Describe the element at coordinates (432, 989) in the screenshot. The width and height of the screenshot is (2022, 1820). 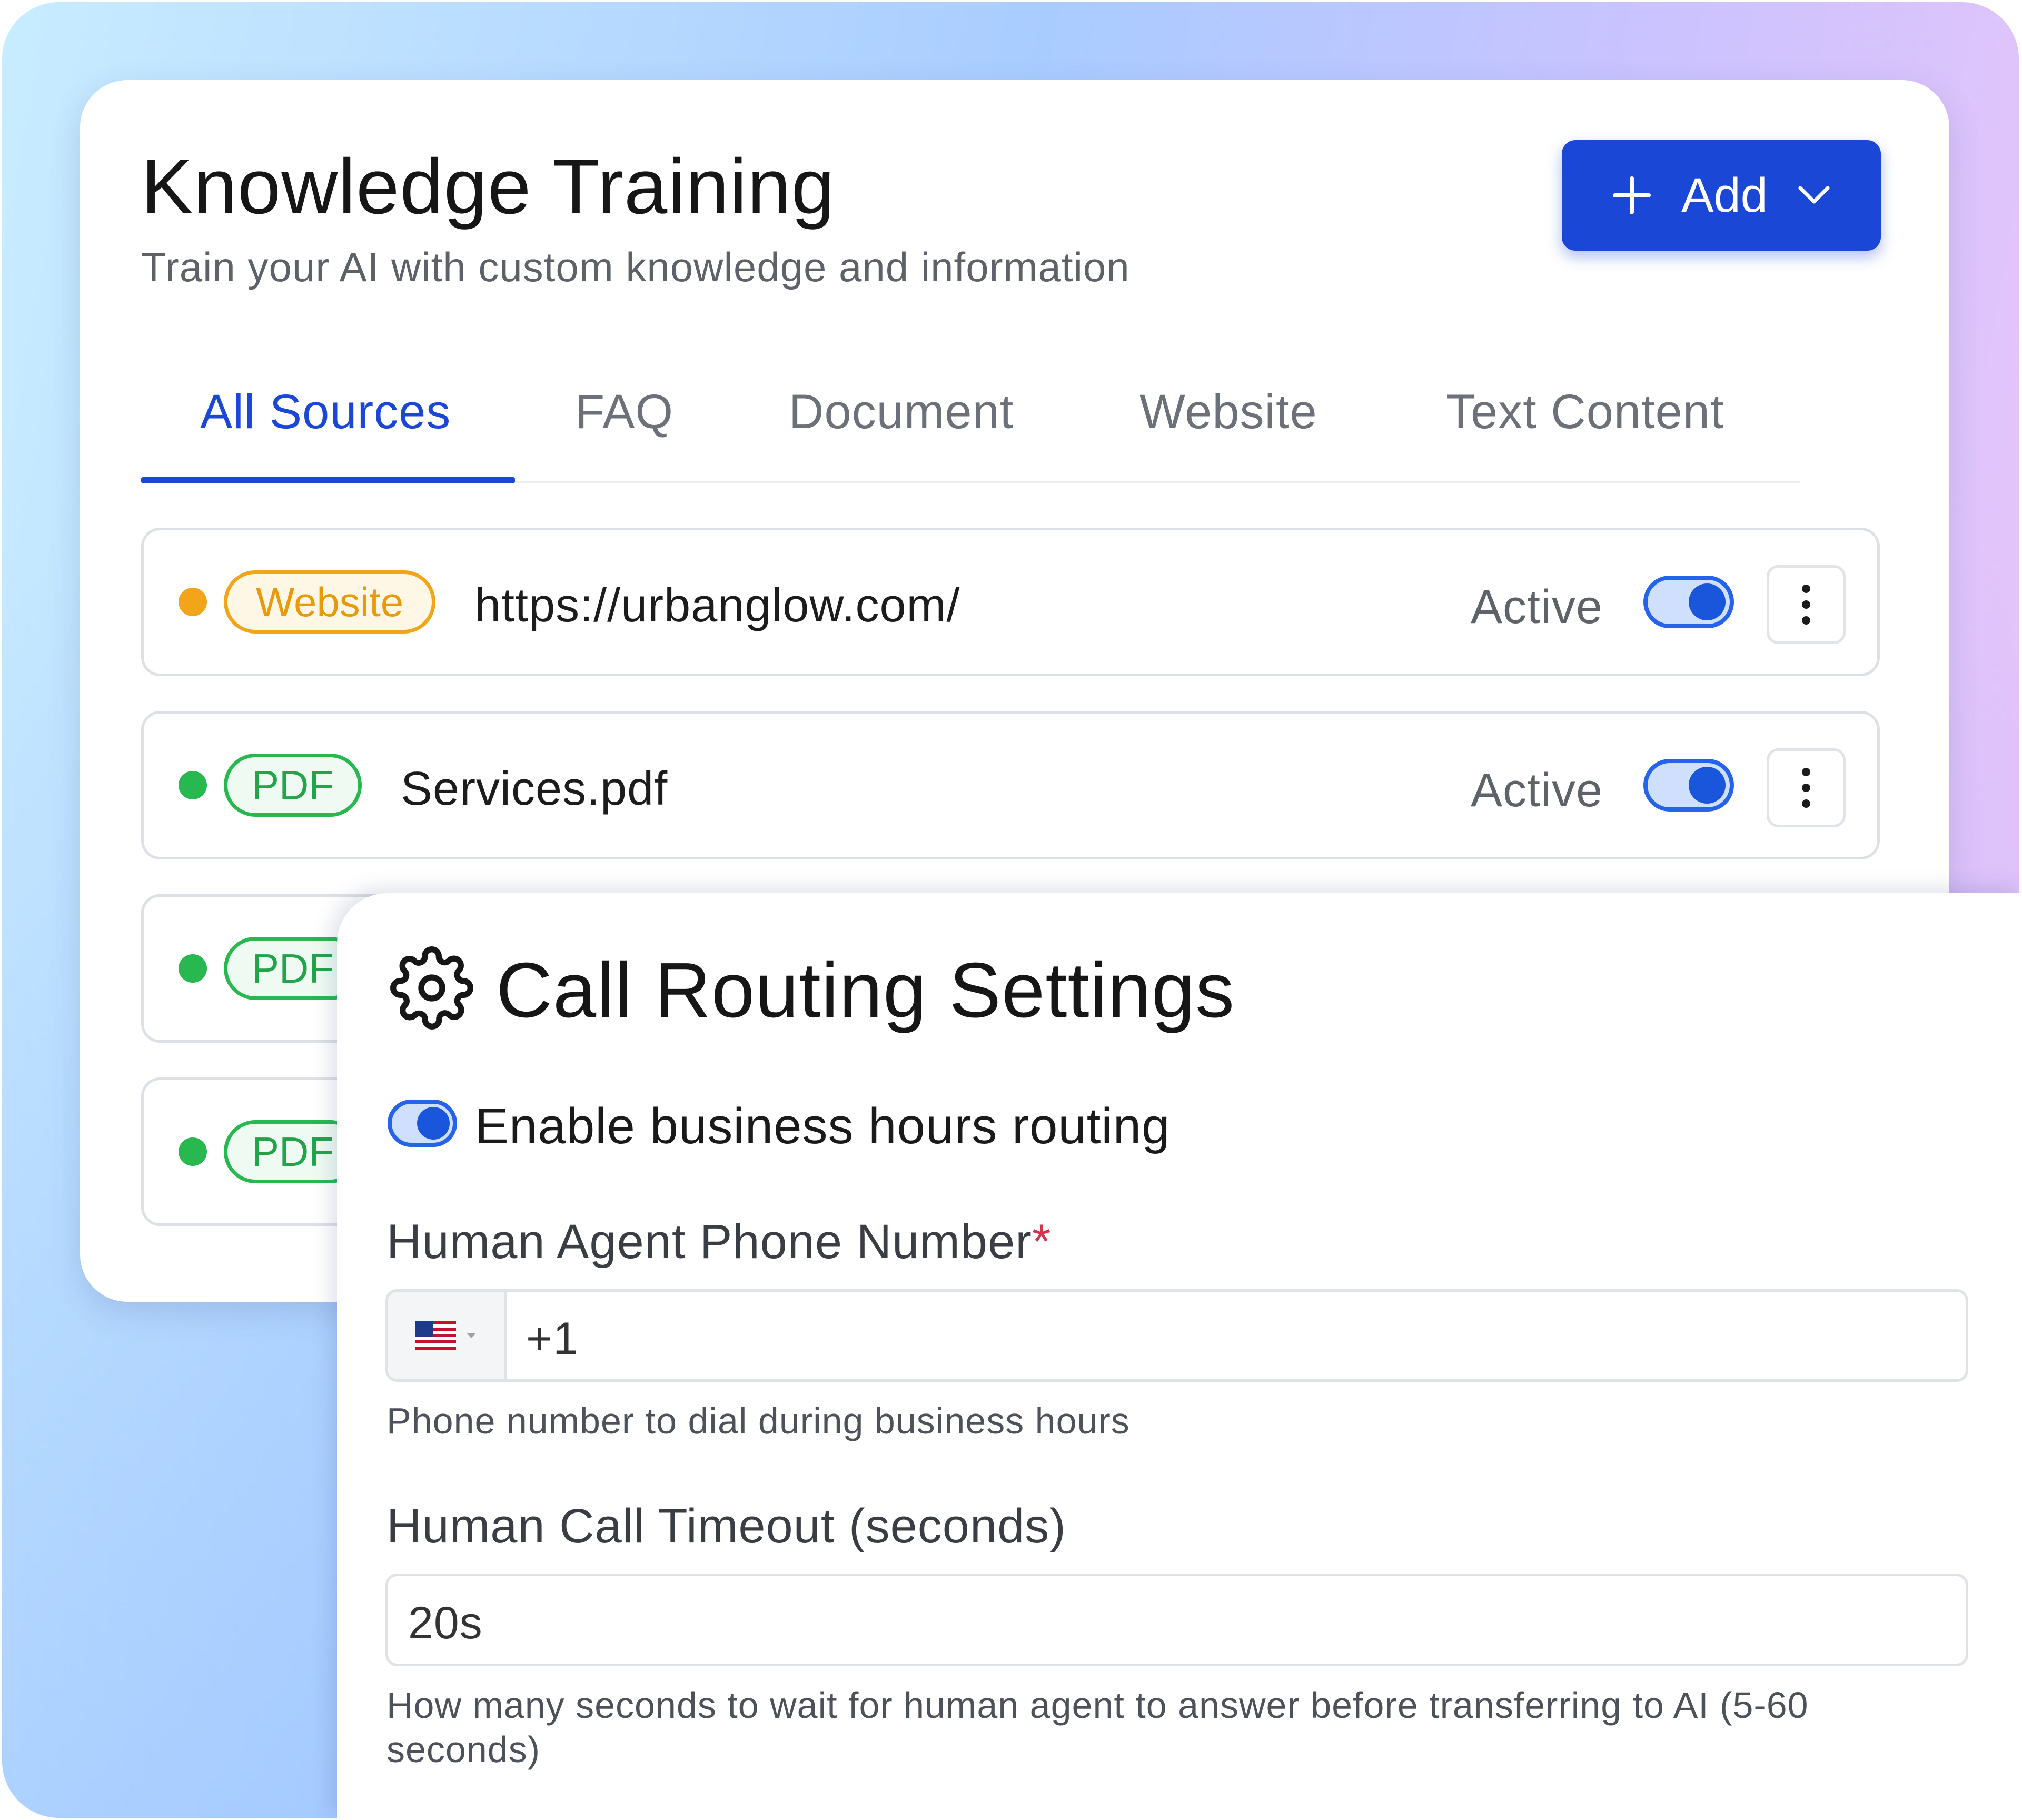
I see `gear-icon` at that location.